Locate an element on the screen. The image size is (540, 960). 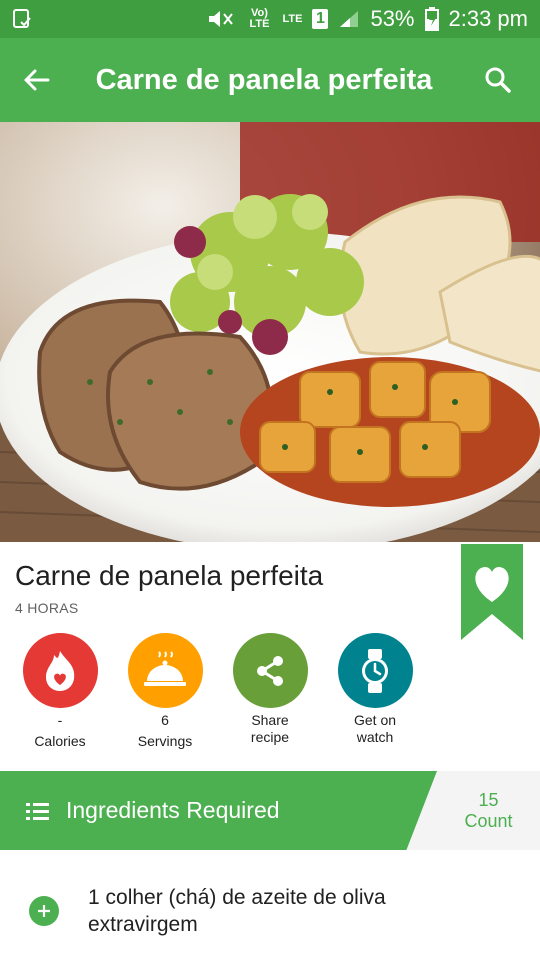
recipe-title: Carne de panela perfeita is located at coordinates (169, 575).